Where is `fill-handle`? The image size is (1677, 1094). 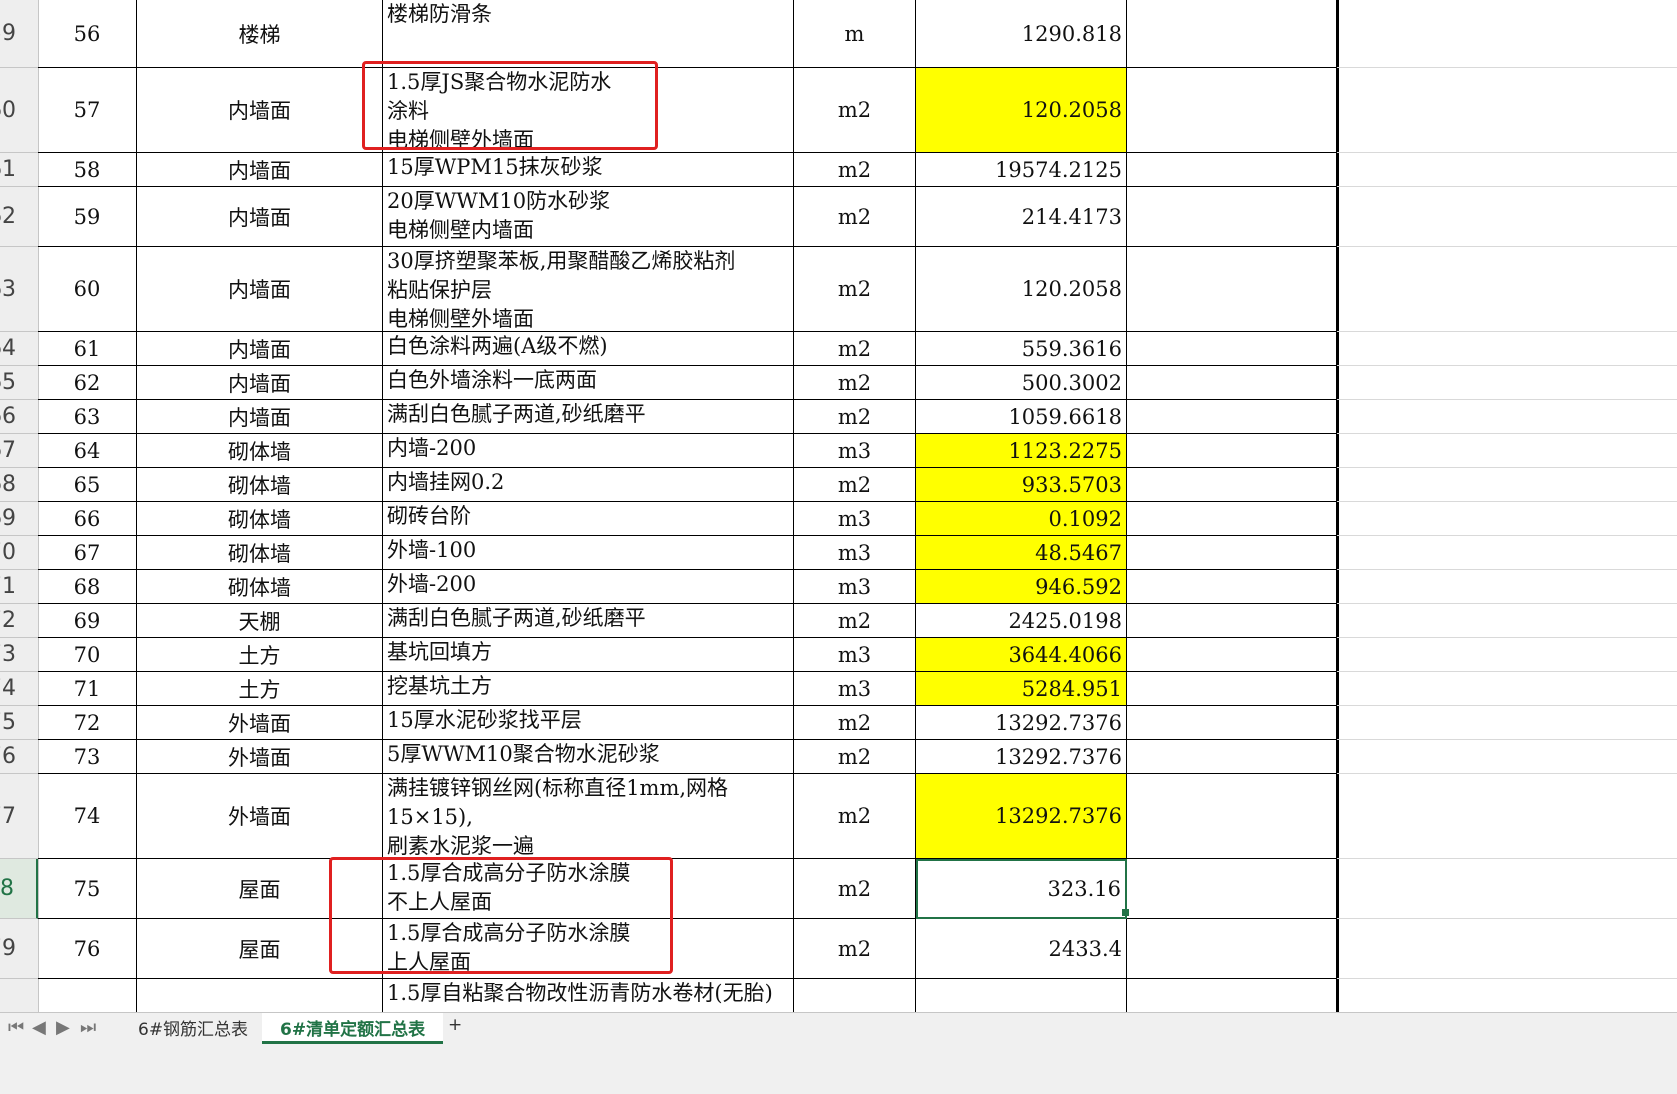
fill-handle is located at coordinates (1125, 912).